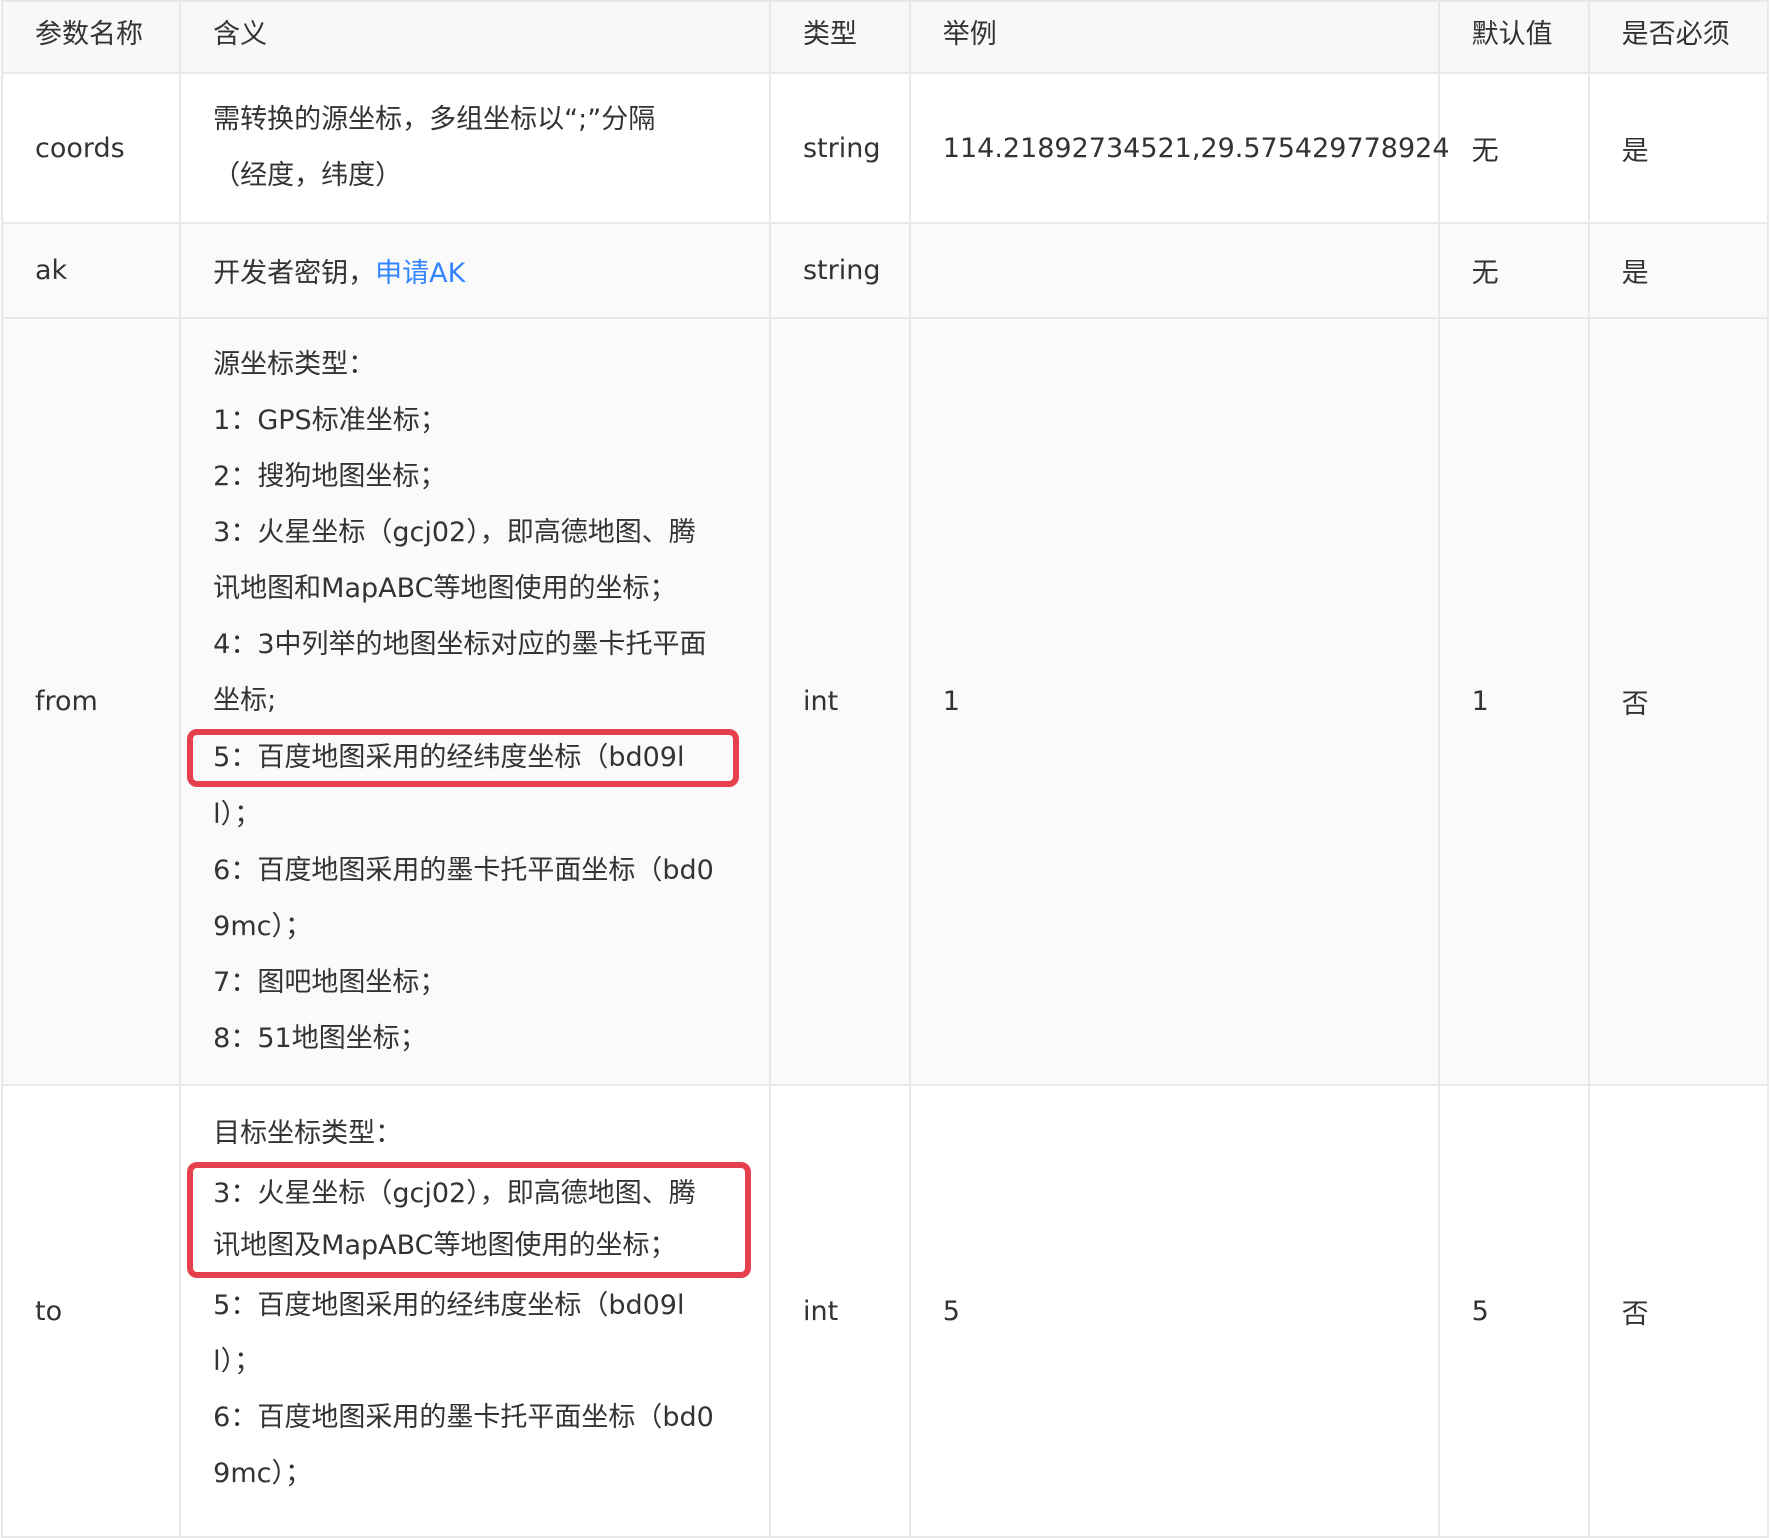 The image size is (1770, 1538). Describe the element at coordinates (1513, 37) in the screenshot. I see `header-default: 默认值` at that location.